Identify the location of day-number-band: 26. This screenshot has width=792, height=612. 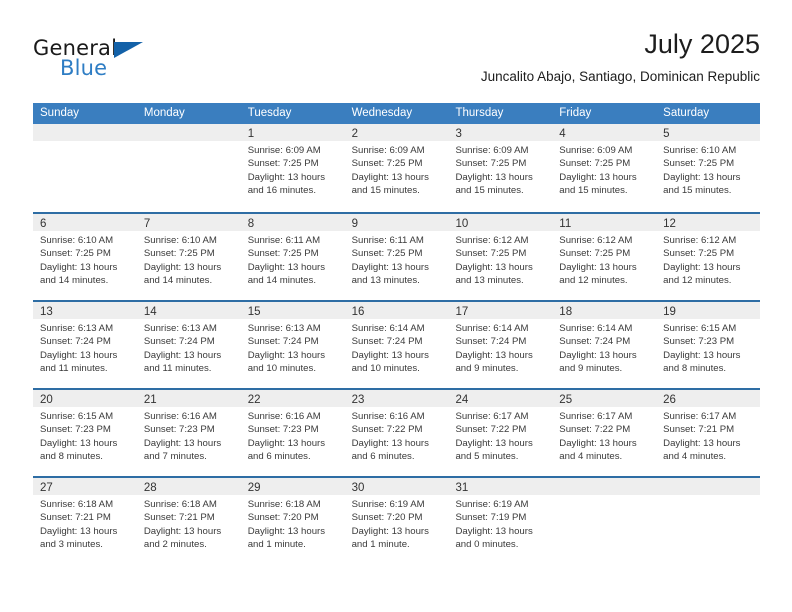
(708, 398).